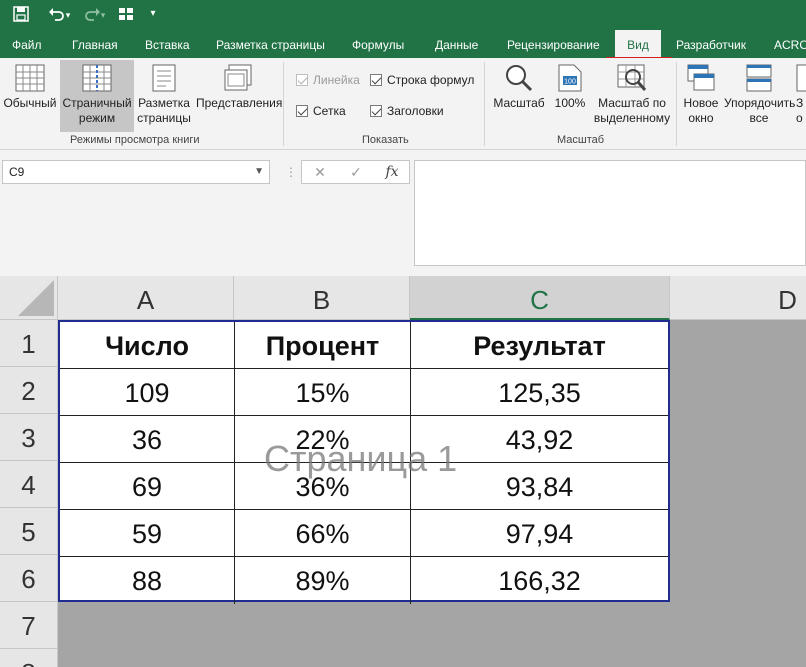 Image resolution: width=806 pixels, height=667 pixels. Describe the element at coordinates (539, 392) in the screenshot. I see `cell-c2: 125,35` at that location.